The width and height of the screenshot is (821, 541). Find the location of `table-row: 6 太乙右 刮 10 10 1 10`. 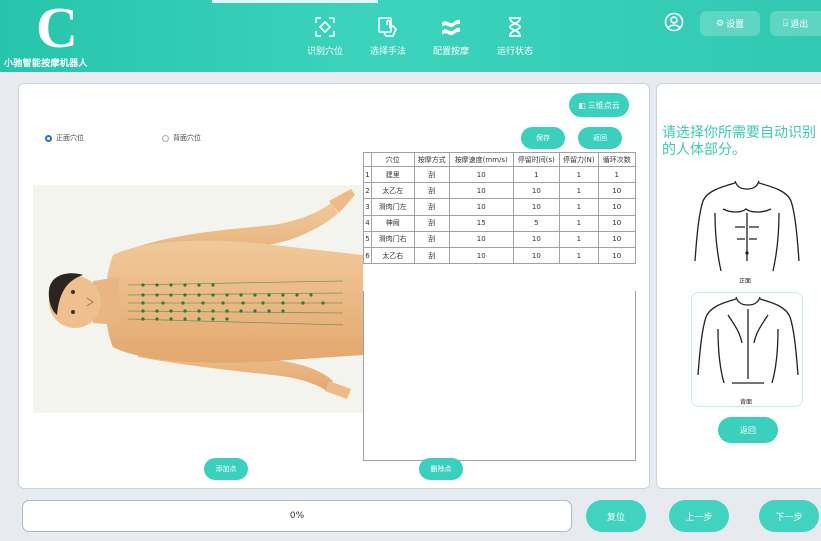

table-row: 6 太乙右 刮 10 10 1 10 is located at coordinates (499, 255).